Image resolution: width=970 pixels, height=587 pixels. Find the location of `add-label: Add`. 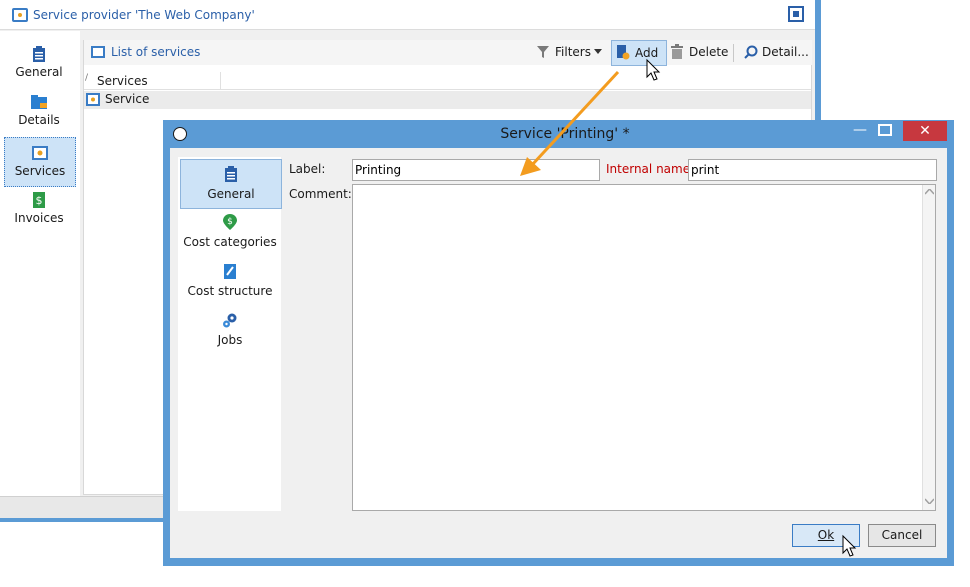

add-label: Add is located at coordinates (647, 53).